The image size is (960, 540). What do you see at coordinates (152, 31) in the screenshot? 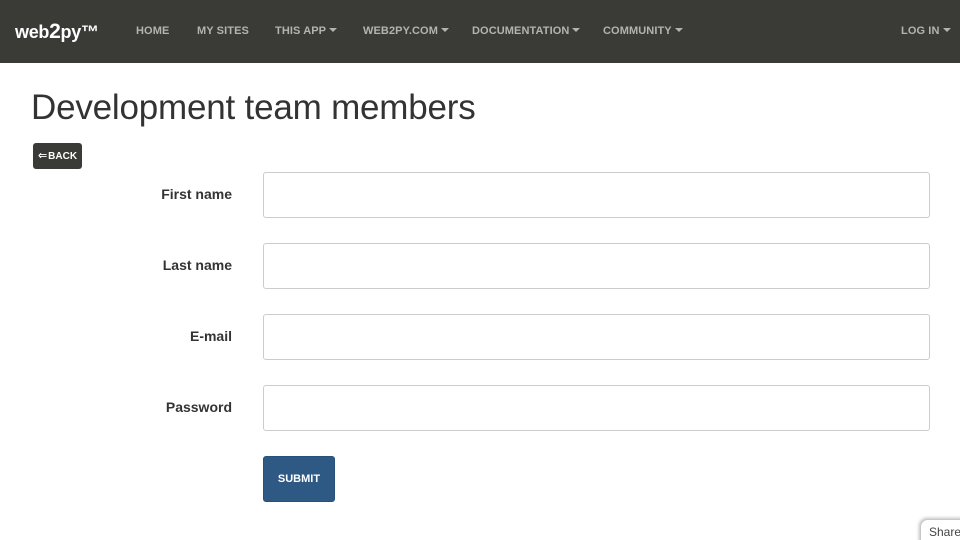
I see `nav-item-home: HOME` at bounding box center [152, 31].